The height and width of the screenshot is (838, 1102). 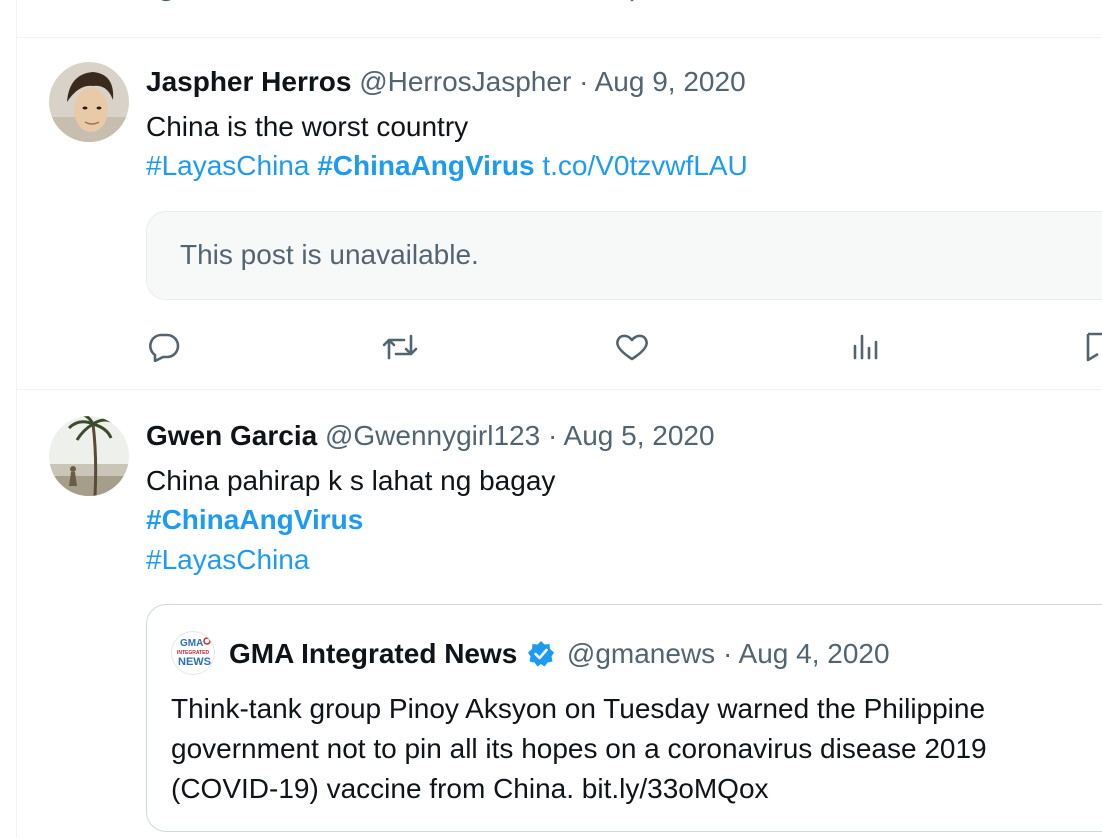 What do you see at coordinates (814, 653) in the screenshot?
I see `quoted-tweet-date: Aug 4, 2020` at bounding box center [814, 653].